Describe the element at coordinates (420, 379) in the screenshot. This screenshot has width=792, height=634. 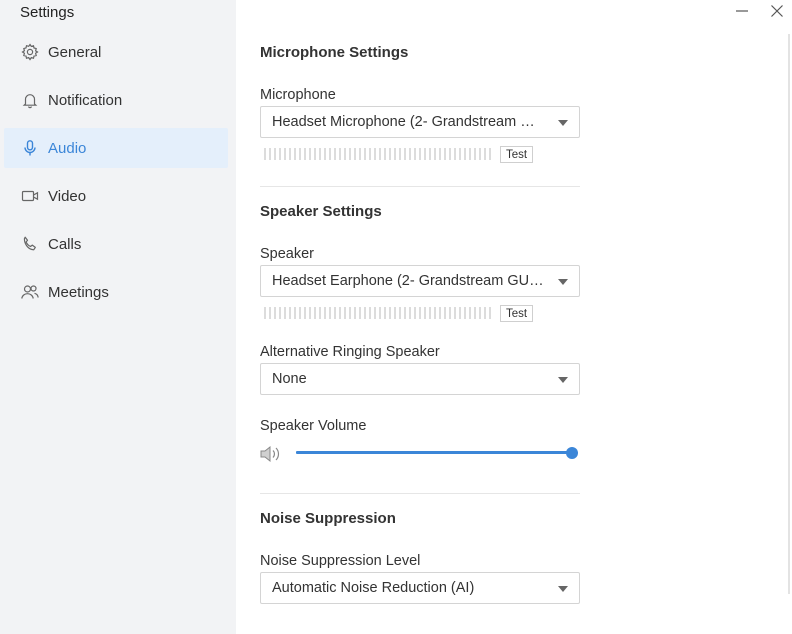
I see `alternative-ringing-speaker-select: None` at that location.